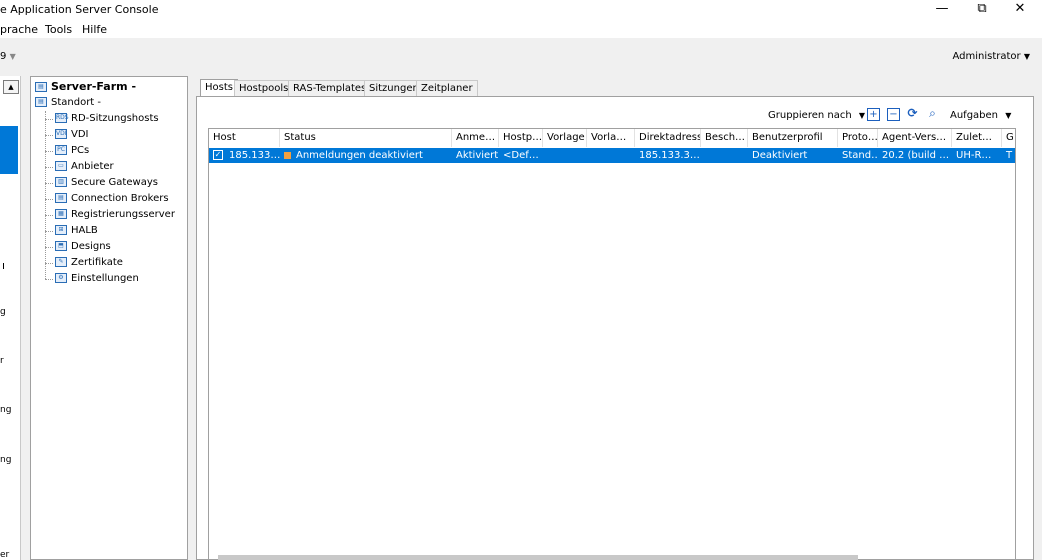 The image size is (1042, 560). What do you see at coordinates (120, 198) in the screenshot?
I see `tree-item-label: Connection Brokers` at bounding box center [120, 198].